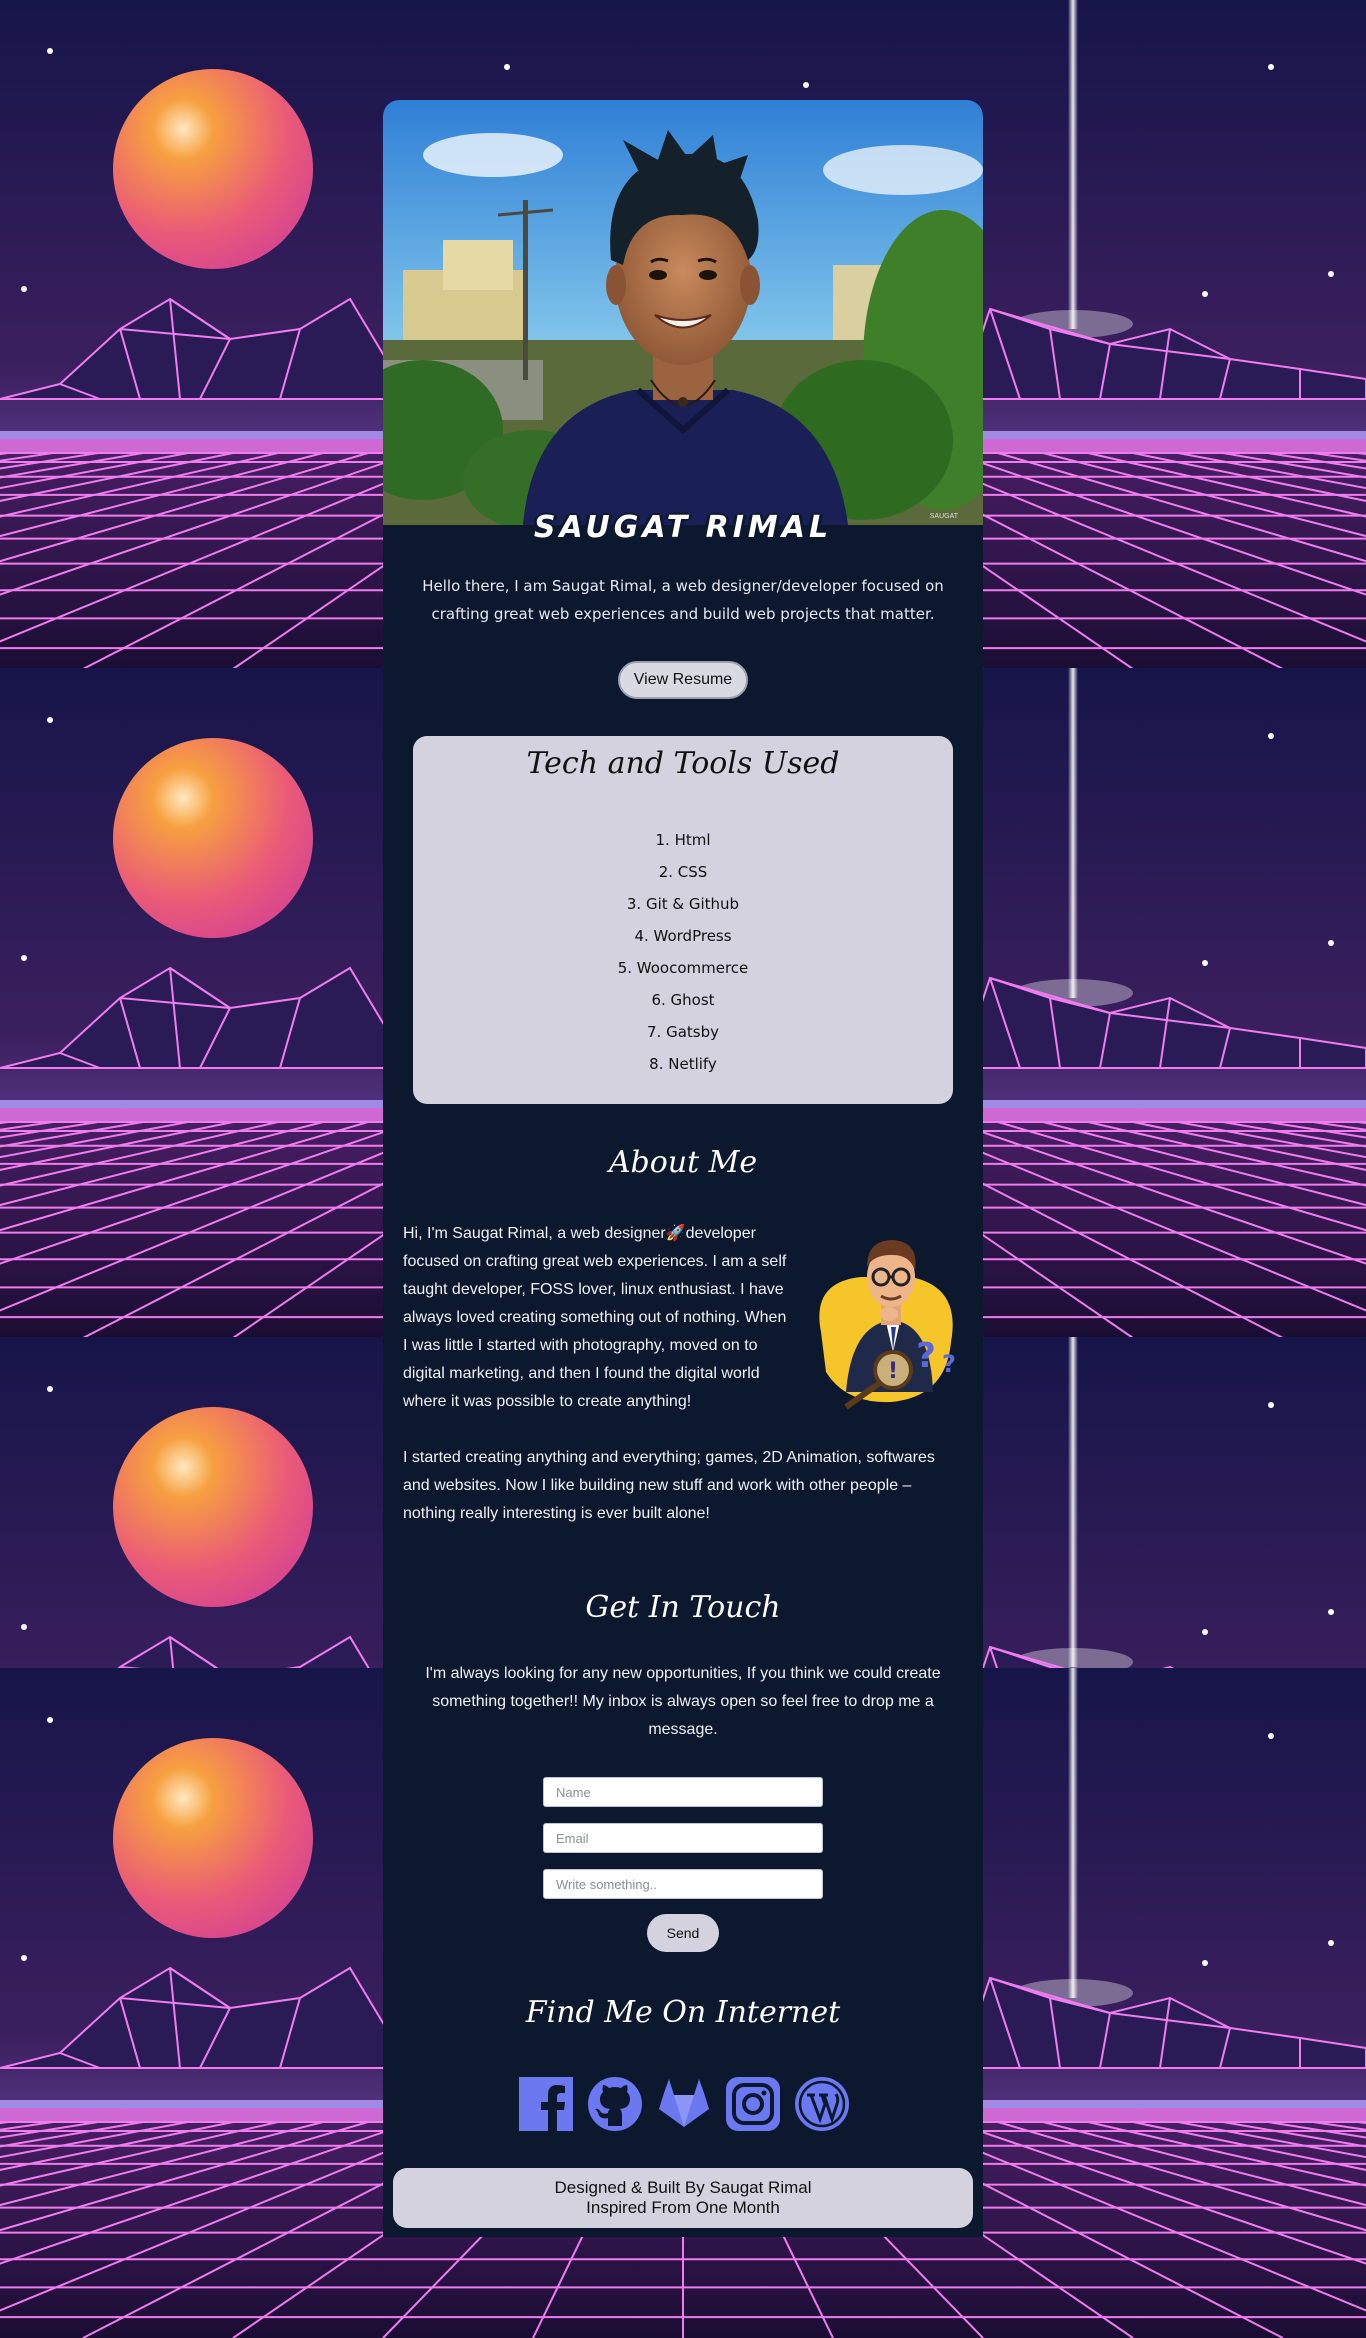  Describe the element at coordinates (683, 1933) in the screenshot. I see `send-button: Send` at that location.